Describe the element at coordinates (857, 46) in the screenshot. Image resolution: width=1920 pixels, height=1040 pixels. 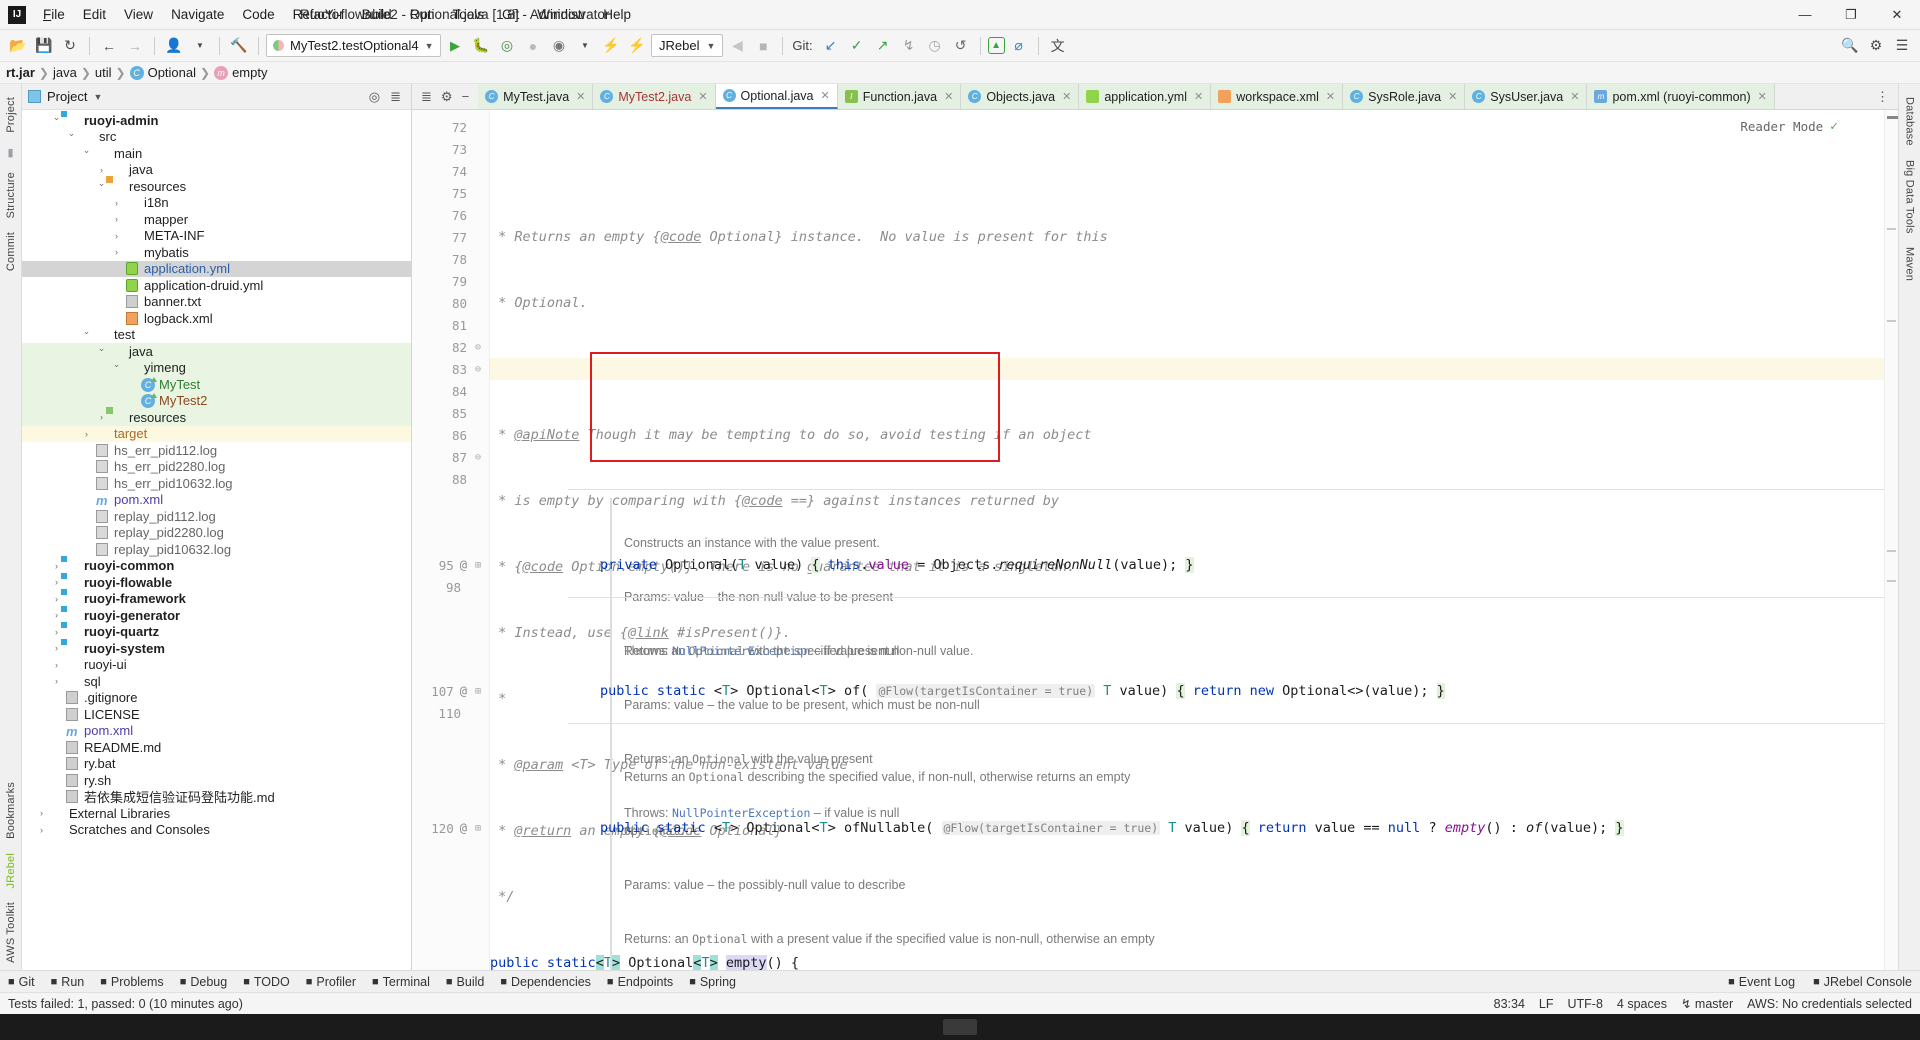
I see `git-commit-icon: ✓` at that location.